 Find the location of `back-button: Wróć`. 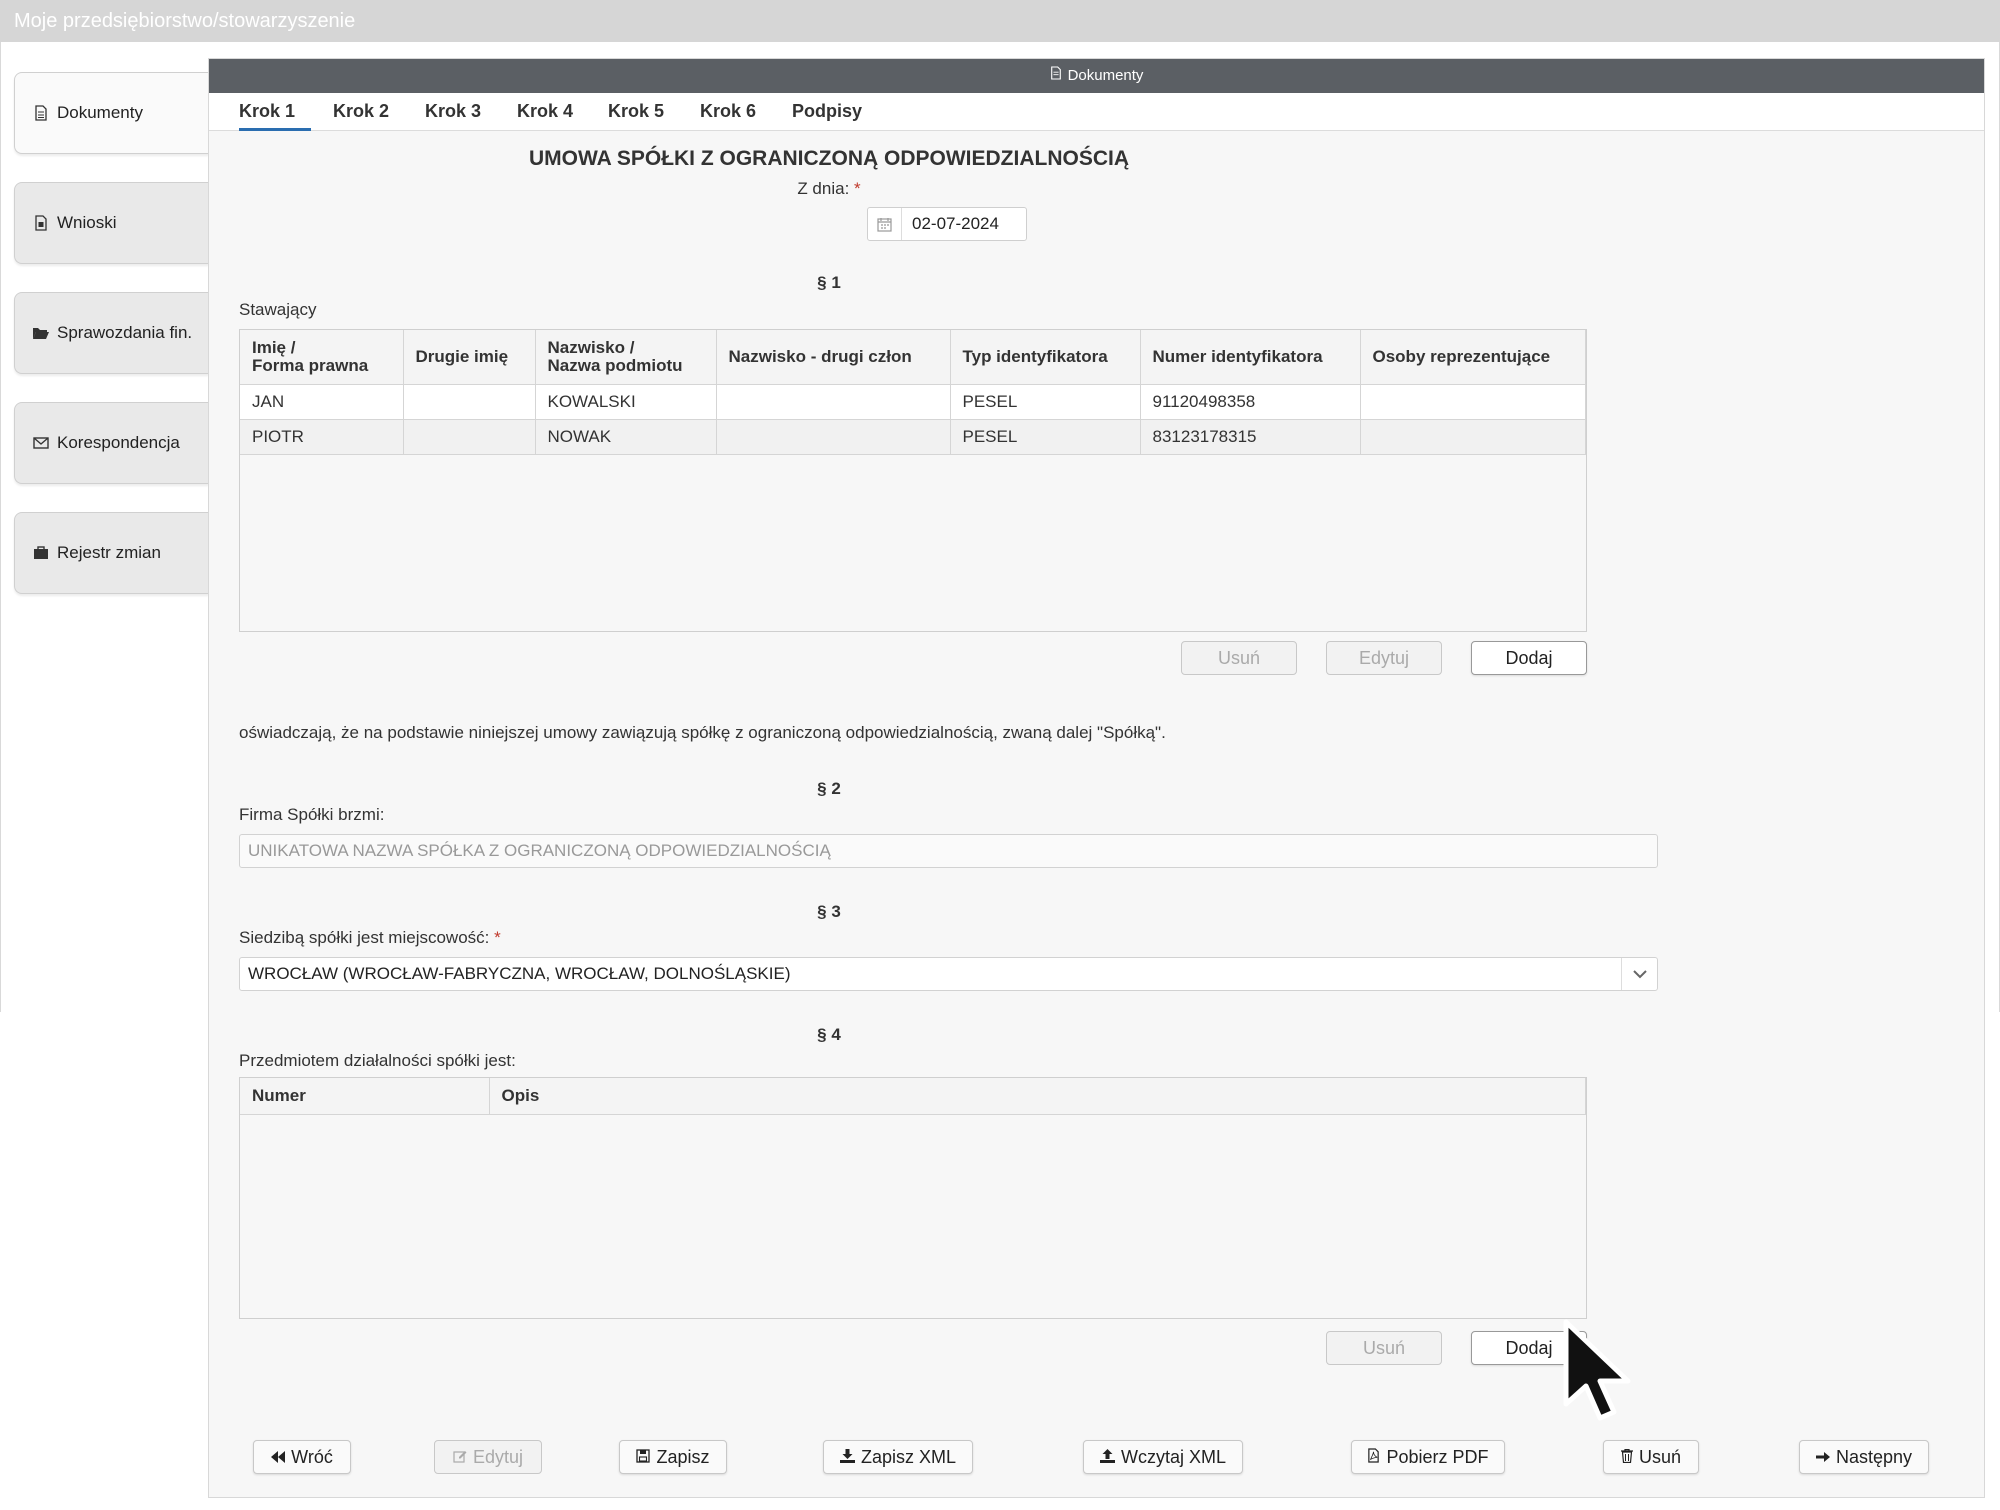

back-button: Wróć is located at coordinates (302, 1457).